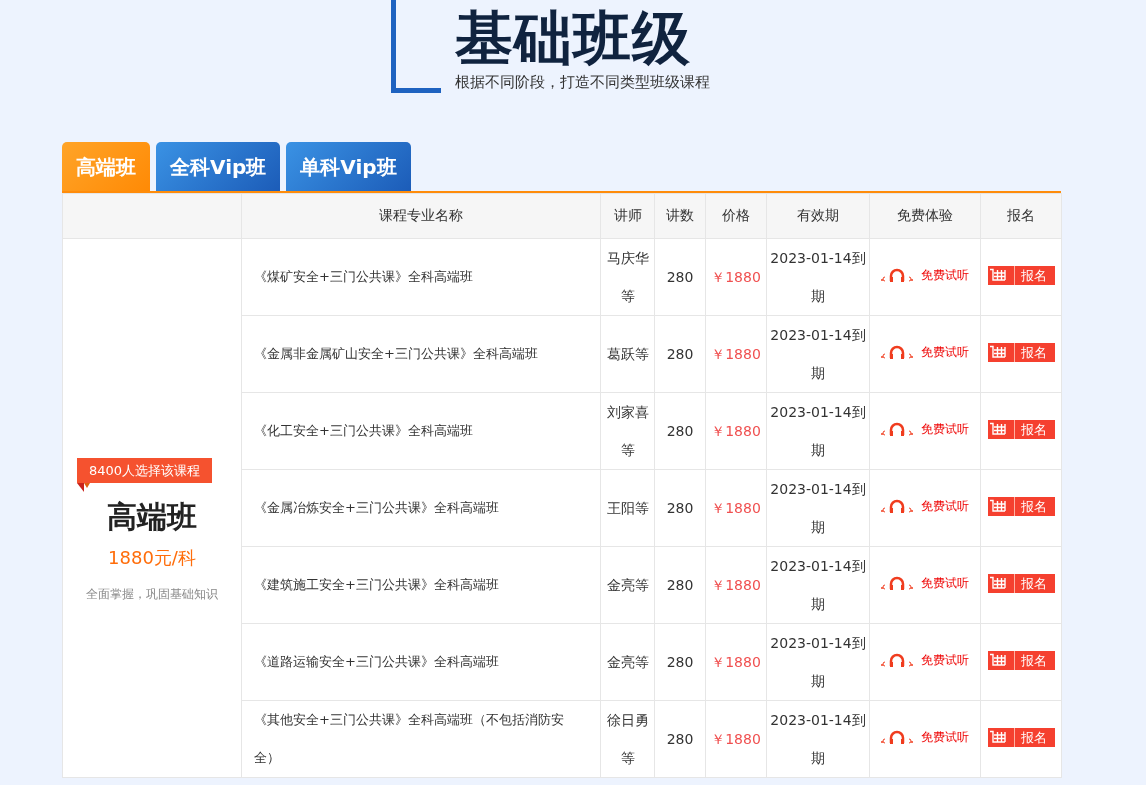 This screenshot has height=785, width=1146. What do you see at coordinates (627, 739) in the screenshot?
I see `teacher-cell: 徐日勇等` at bounding box center [627, 739].